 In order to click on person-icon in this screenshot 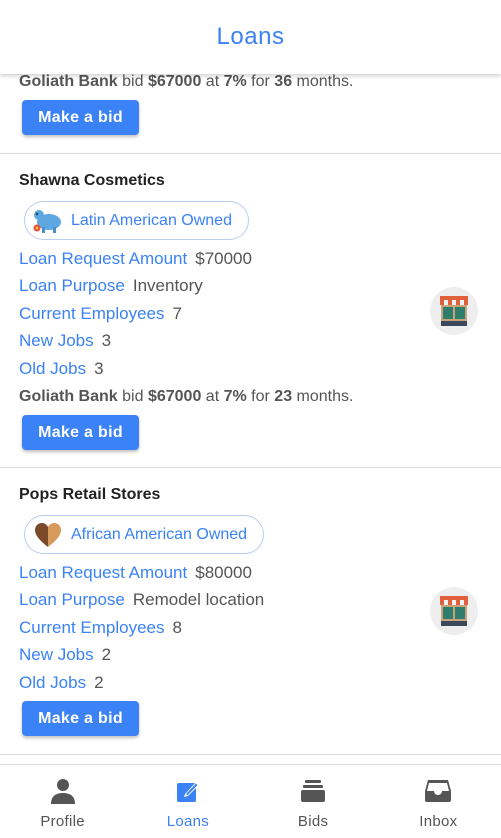, I will do `click(63, 791)`.